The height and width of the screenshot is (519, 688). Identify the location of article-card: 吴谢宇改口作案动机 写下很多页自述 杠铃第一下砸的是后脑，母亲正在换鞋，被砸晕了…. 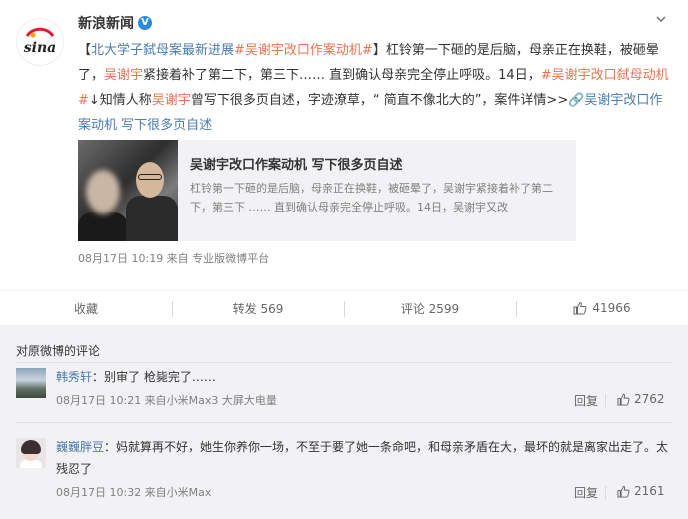
(327, 190).